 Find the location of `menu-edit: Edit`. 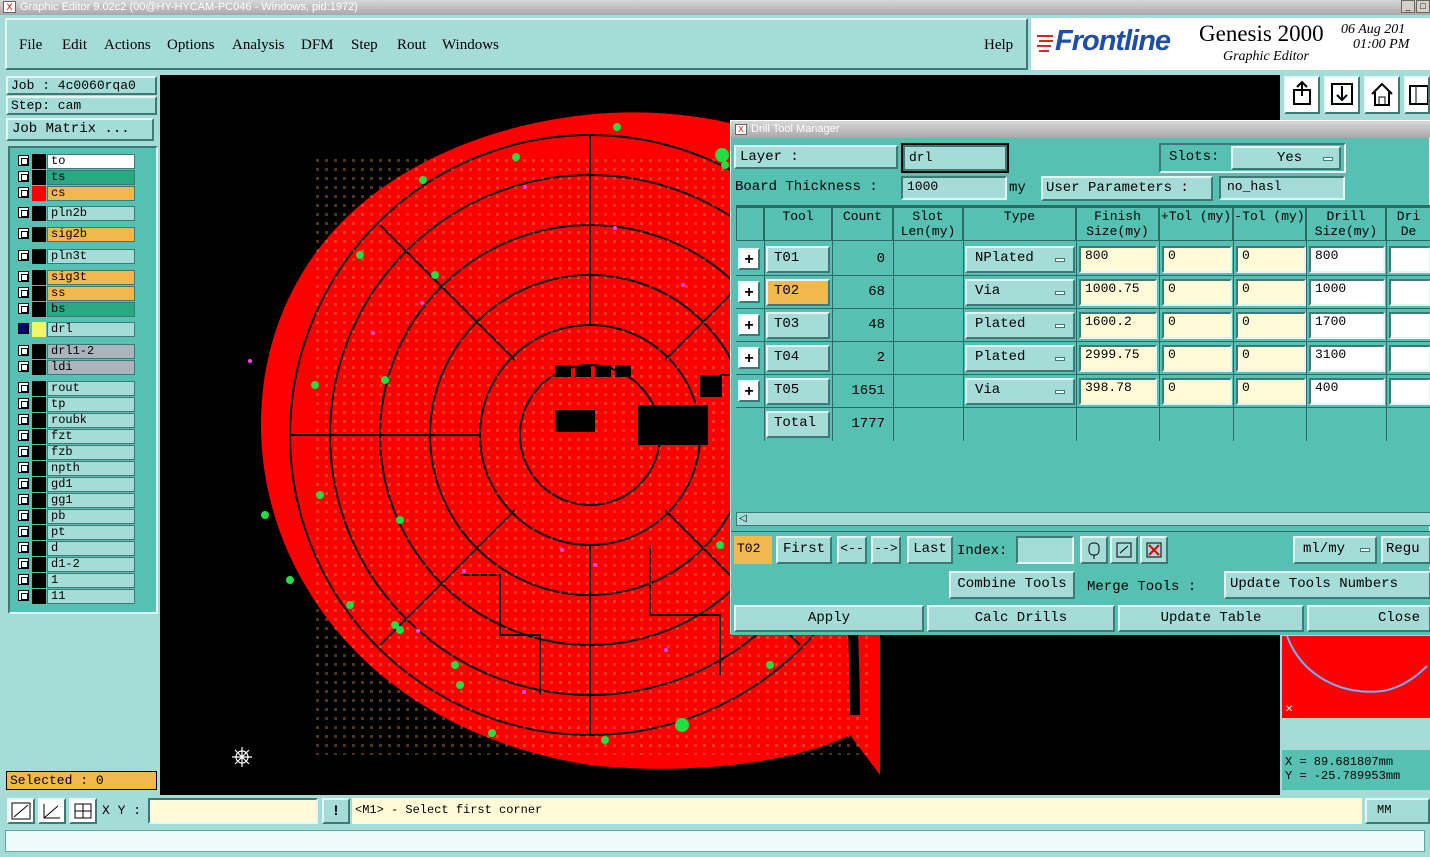

menu-edit: Edit is located at coordinates (74, 45).